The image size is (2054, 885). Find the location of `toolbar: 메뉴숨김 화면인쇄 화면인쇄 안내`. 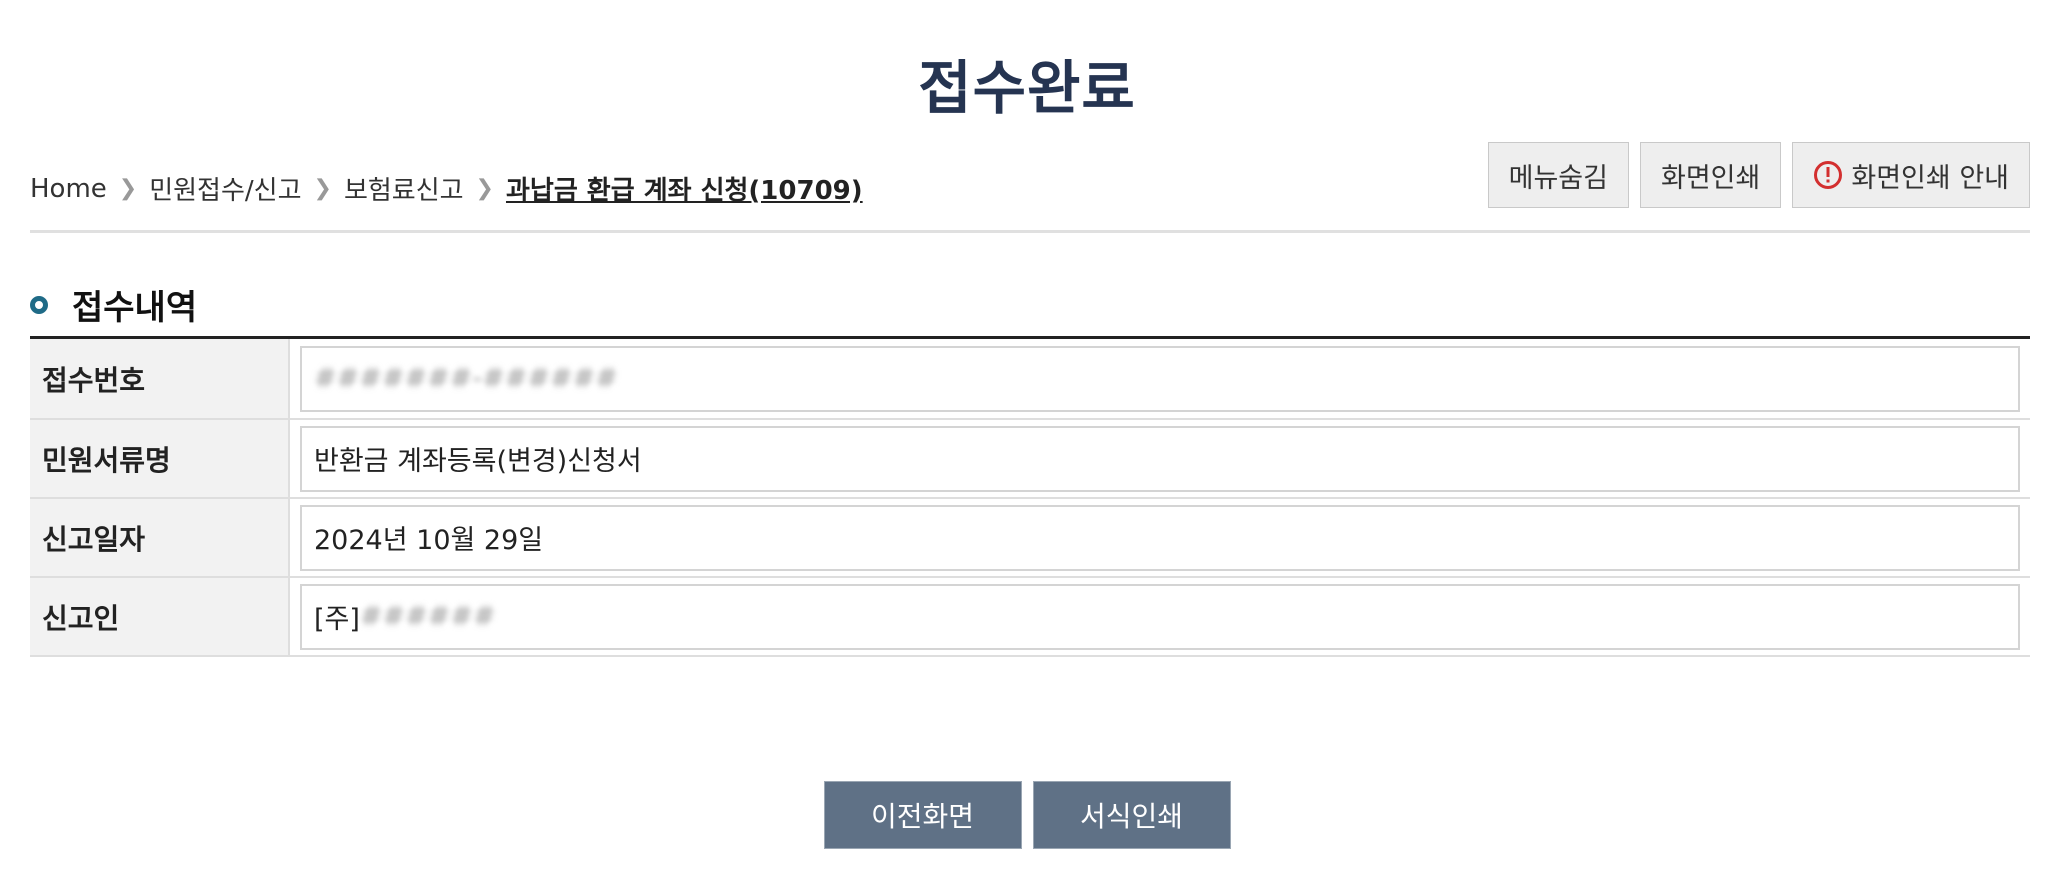

toolbar: 메뉴숨김 화면인쇄 화면인쇄 안내 is located at coordinates (1758, 175).